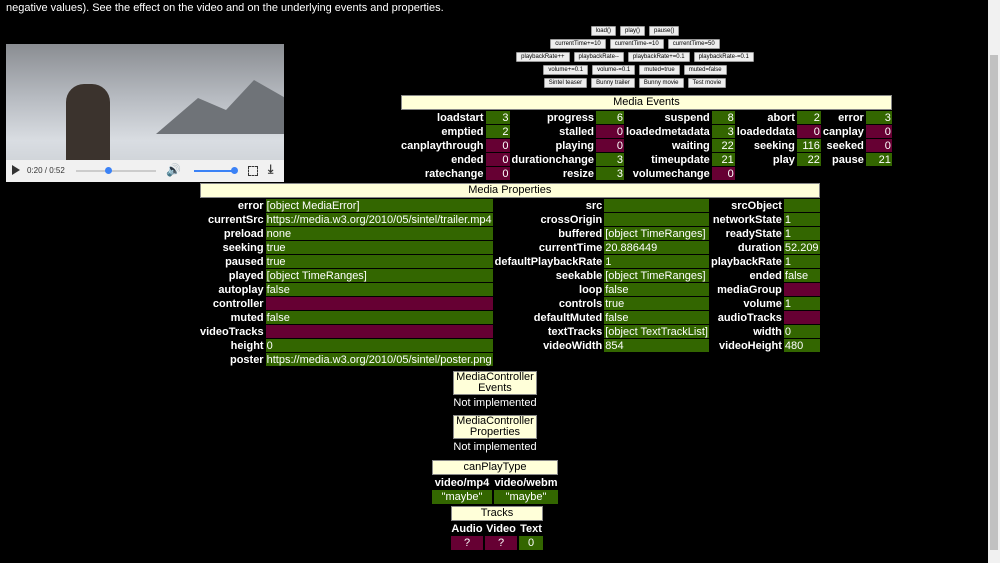 The image size is (1000, 563). I want to click on property-value: 52.209, so click(801, 247).